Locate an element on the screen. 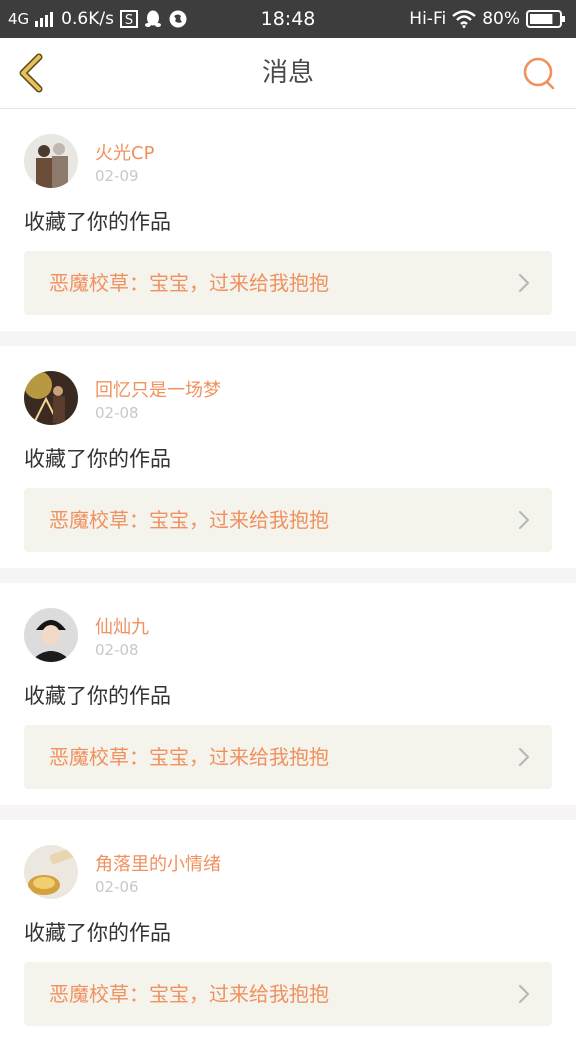 This screenshot has height=1042, width=576. page-title: 消息 is located at coordinates (287, 73).